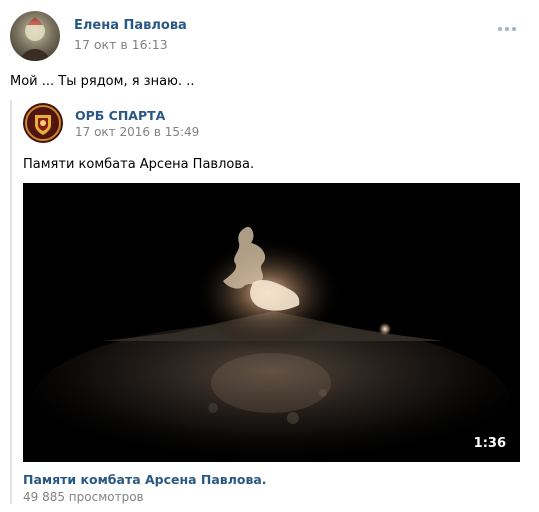 The image size is (539, 512). What do you see at coordinates (139, 164) in the screenshot?
I see `repost-text: Памяти комбата Арсена Павлова.` at bounding box center [139, 164].